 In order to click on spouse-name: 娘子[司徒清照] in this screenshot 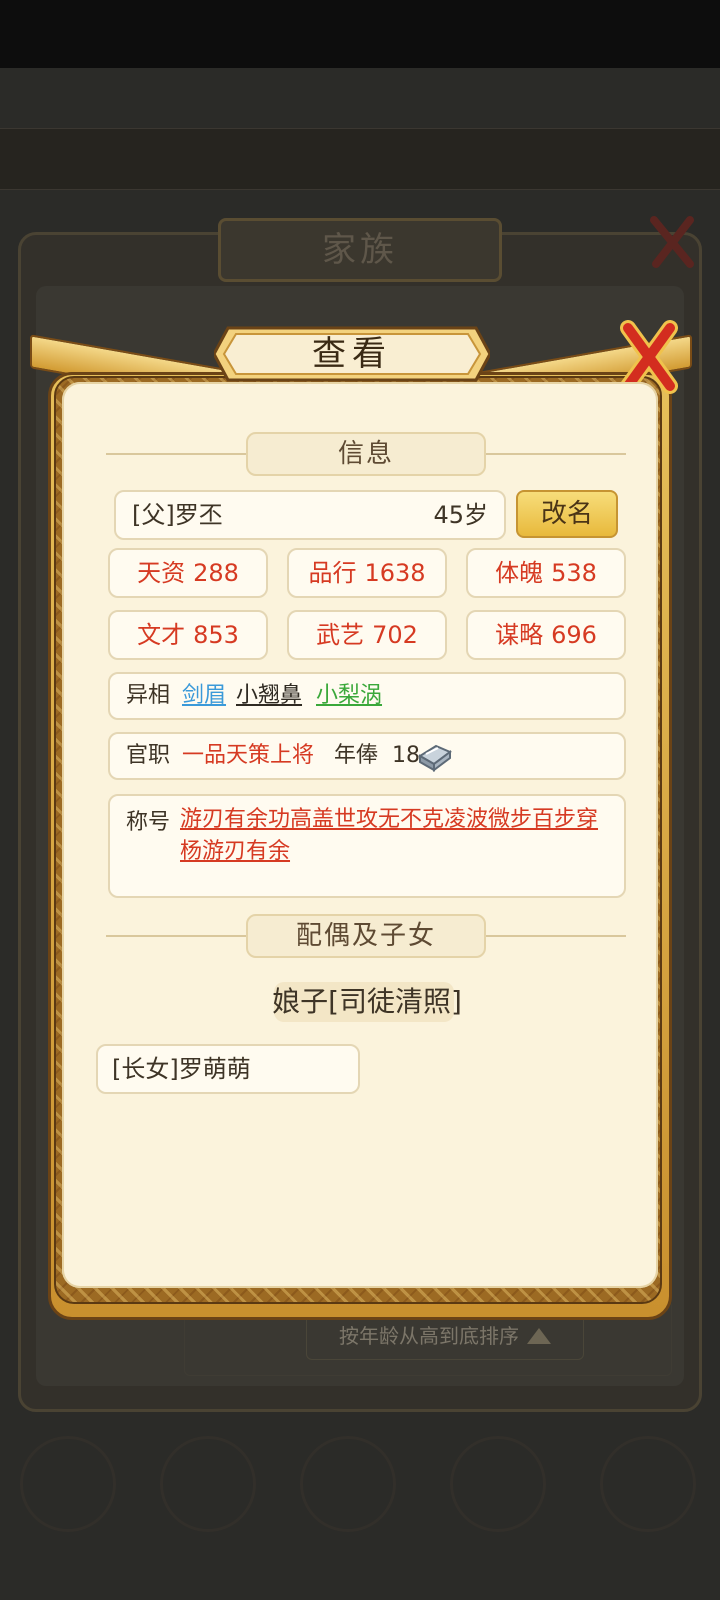, I will do `click(367, 1001)`.